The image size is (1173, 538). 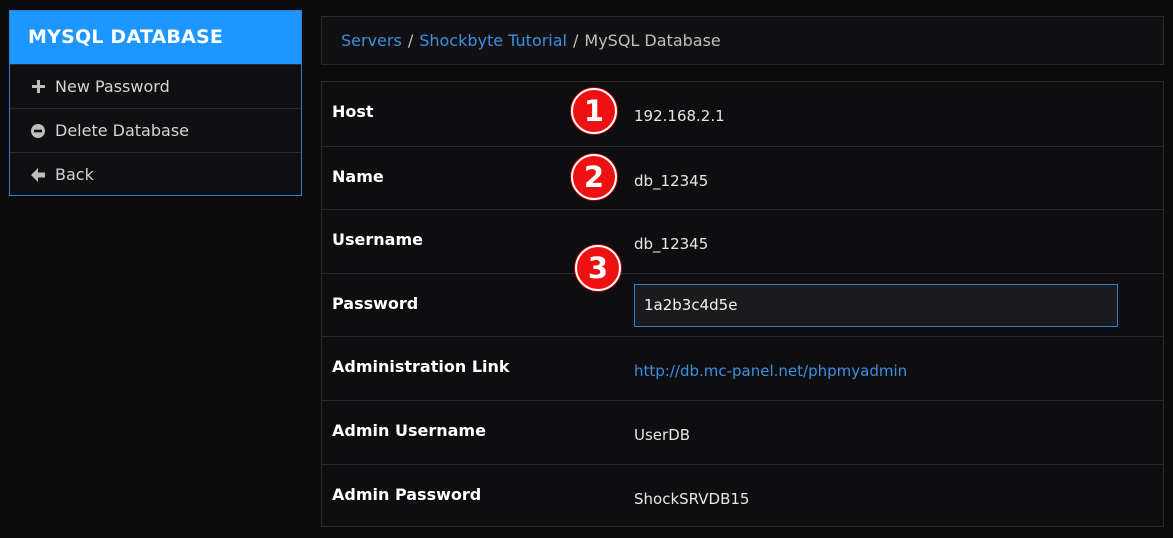 What do you see at coordinates (38, 175) in the screenshot?
I see `arrow-left-icon` at bounding box center [38, 175].